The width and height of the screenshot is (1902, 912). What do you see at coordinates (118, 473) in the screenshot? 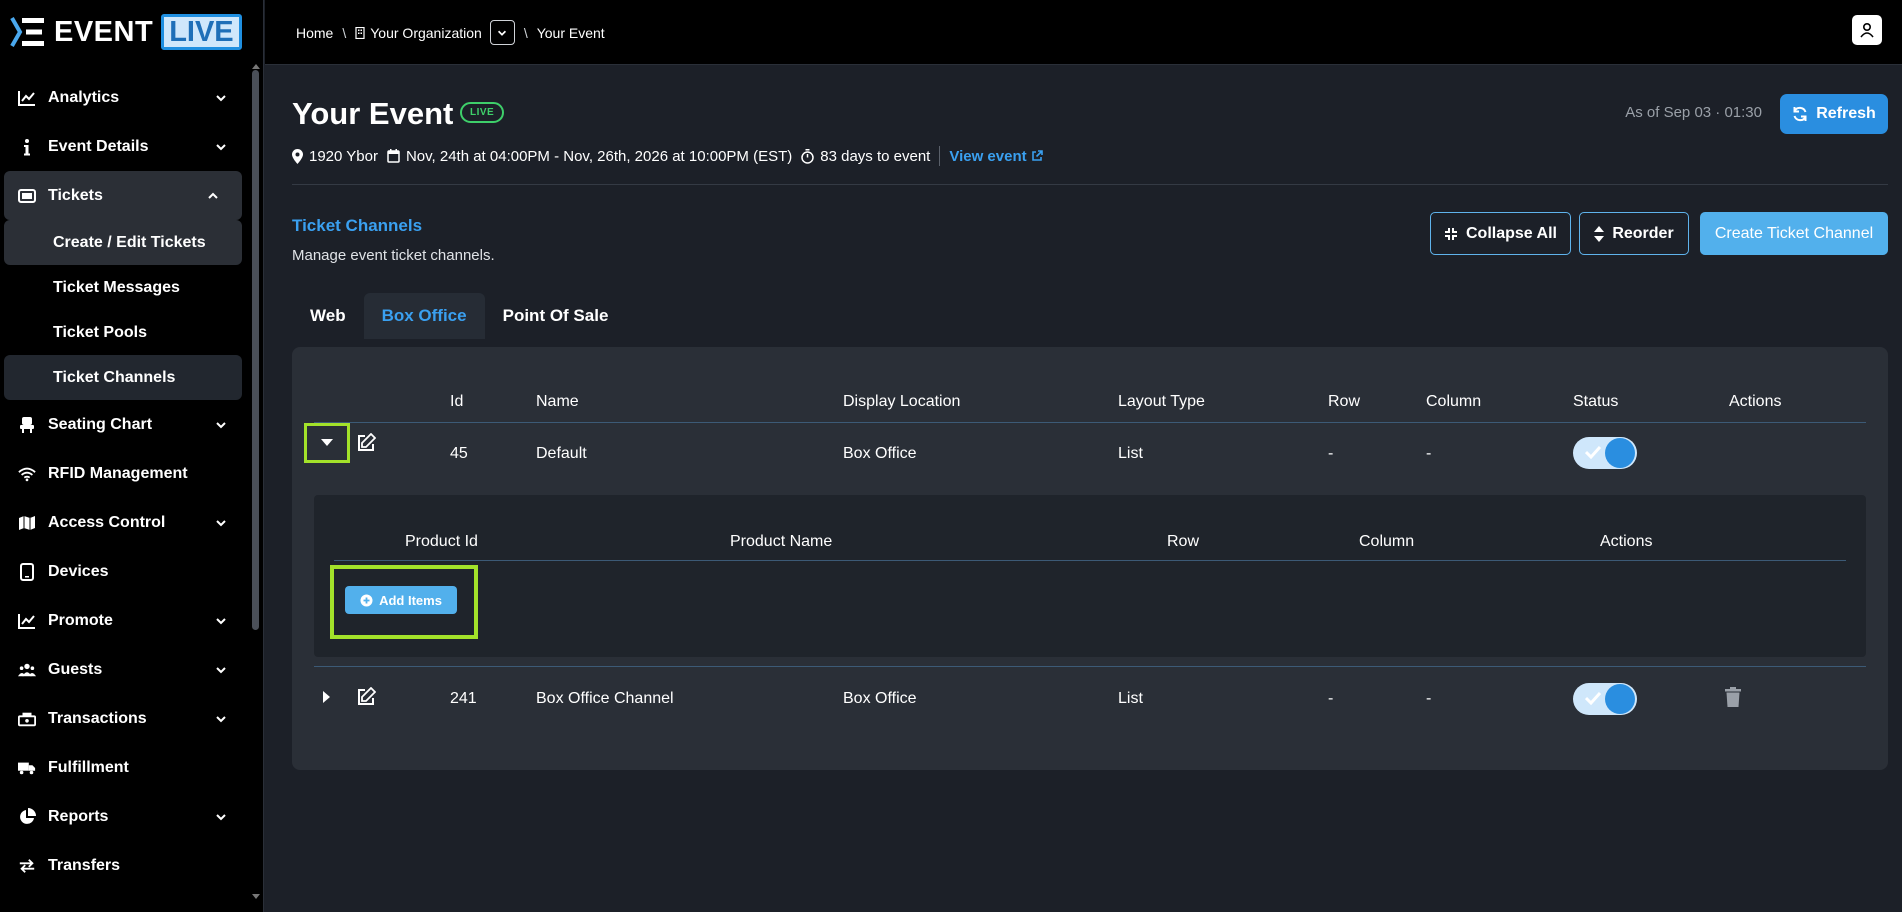
I see `sidebar-item-label: RFID Management` at bounding box center [118, 473].